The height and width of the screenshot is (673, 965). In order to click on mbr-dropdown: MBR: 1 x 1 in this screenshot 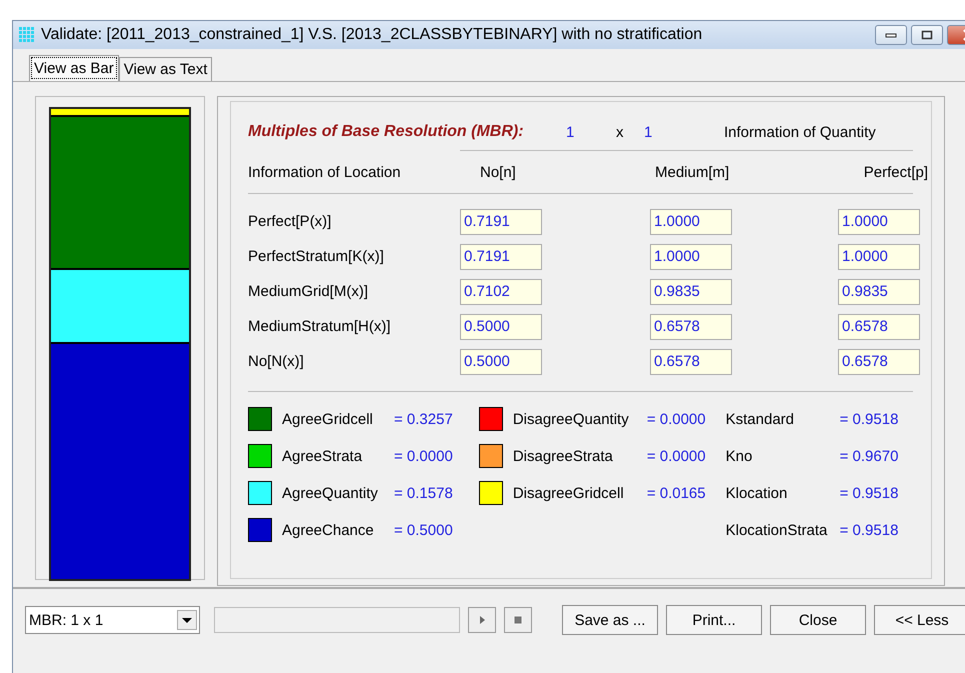, I will do `click(112, 620)`.